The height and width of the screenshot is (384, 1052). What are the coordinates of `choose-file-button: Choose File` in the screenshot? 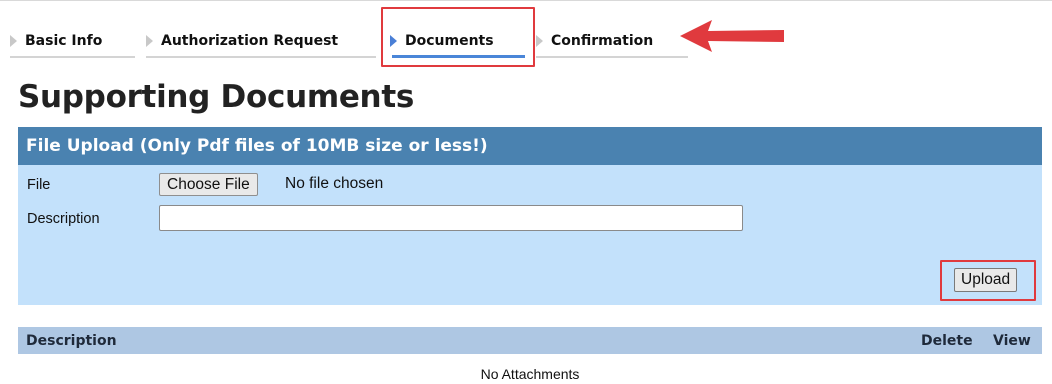 It's located at (208, 184).